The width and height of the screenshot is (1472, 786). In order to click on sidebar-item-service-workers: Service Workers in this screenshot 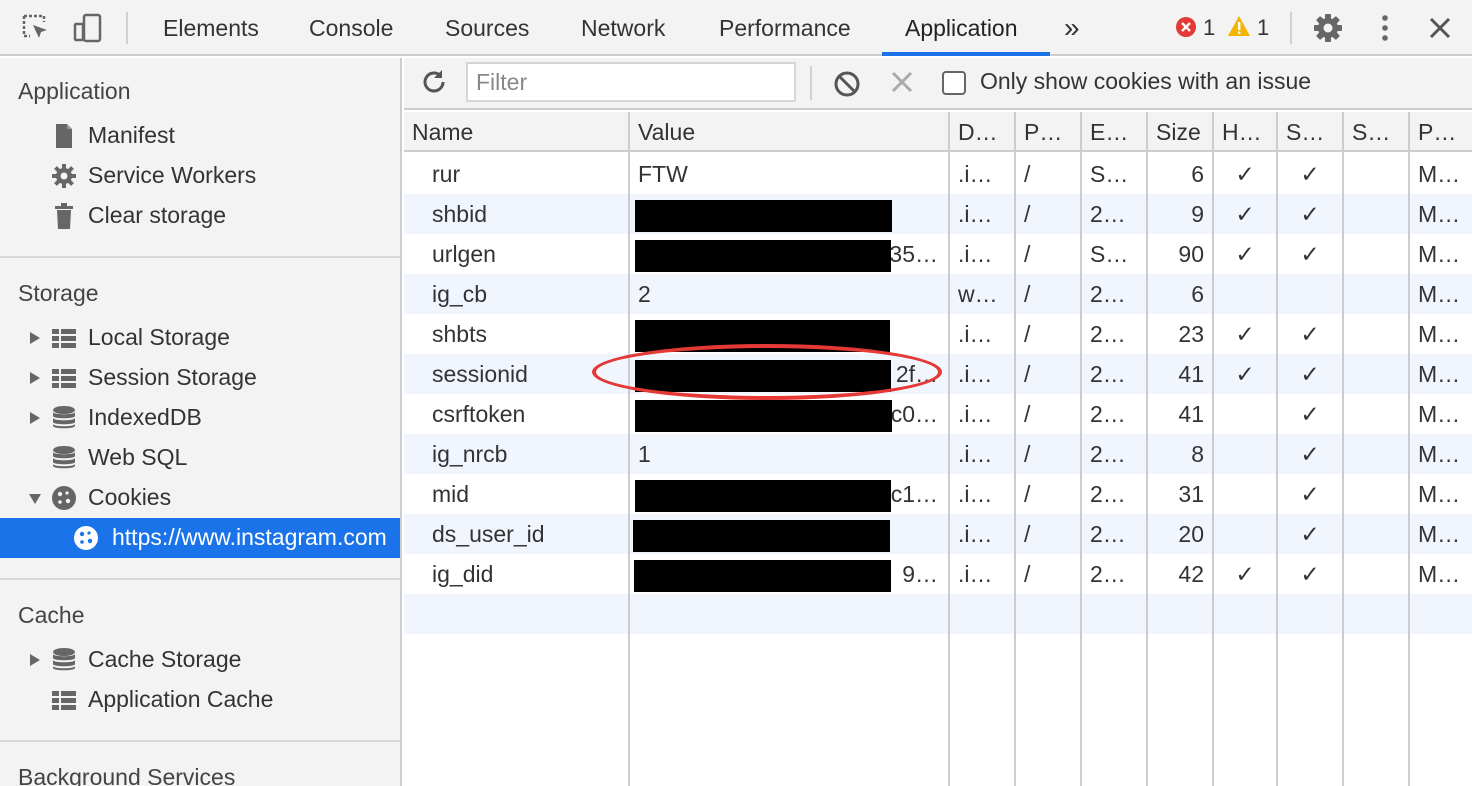, I will do `click(200, 176)`.